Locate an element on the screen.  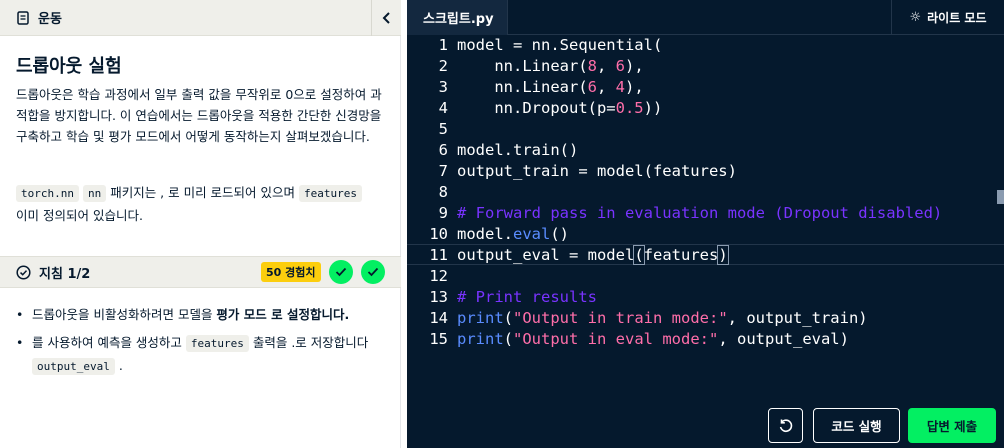
line-number: 7 is located at coordinates (443, 170).